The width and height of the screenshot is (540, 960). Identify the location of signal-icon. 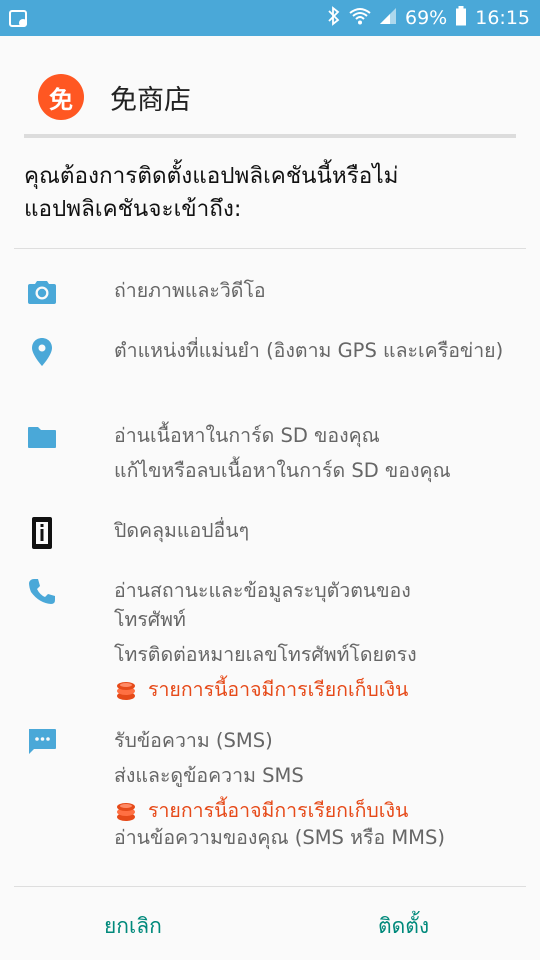
(388, 18).